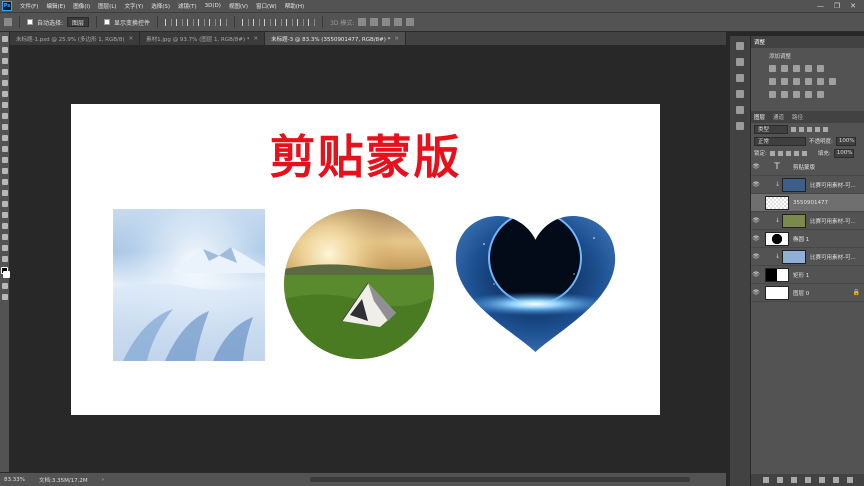  What do you see at coordinates (103, 480) in the screenshot?
I see `status-menu-arrow: ›` at bounding box center [103, 480].